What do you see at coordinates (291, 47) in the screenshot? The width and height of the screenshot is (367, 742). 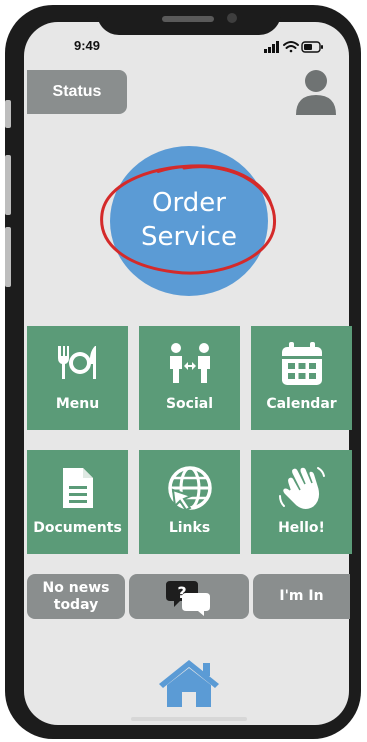 I see `wifi-icon` at bounding box center [291, 47].